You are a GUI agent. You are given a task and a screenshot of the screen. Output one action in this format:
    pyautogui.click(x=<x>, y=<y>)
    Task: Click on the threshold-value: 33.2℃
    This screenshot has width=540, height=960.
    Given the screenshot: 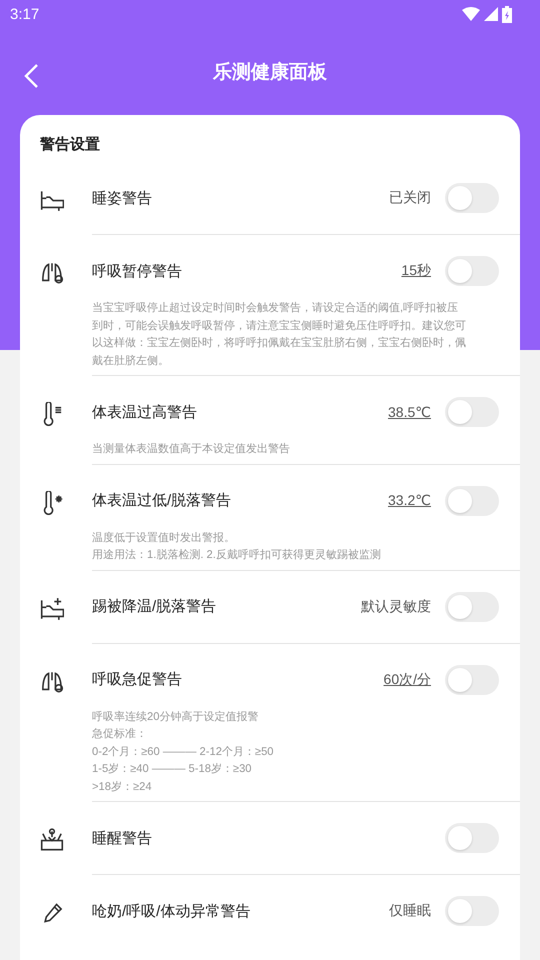 What is the action you would take?
    pyautogui.click(x=409, y=500)
    